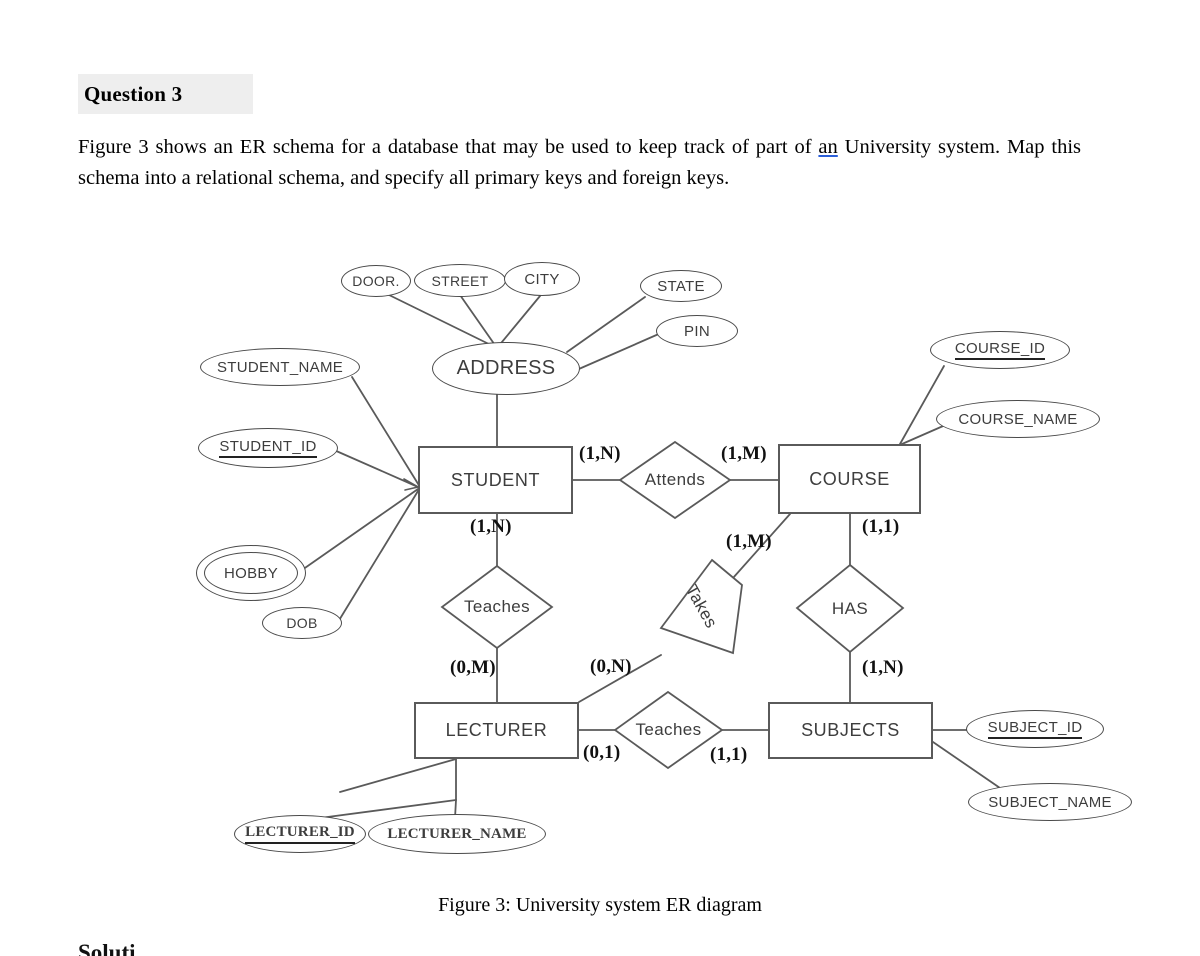 The image size is (1200, 956). I want to click on attribute-door: DOOR., so click(376, 281).